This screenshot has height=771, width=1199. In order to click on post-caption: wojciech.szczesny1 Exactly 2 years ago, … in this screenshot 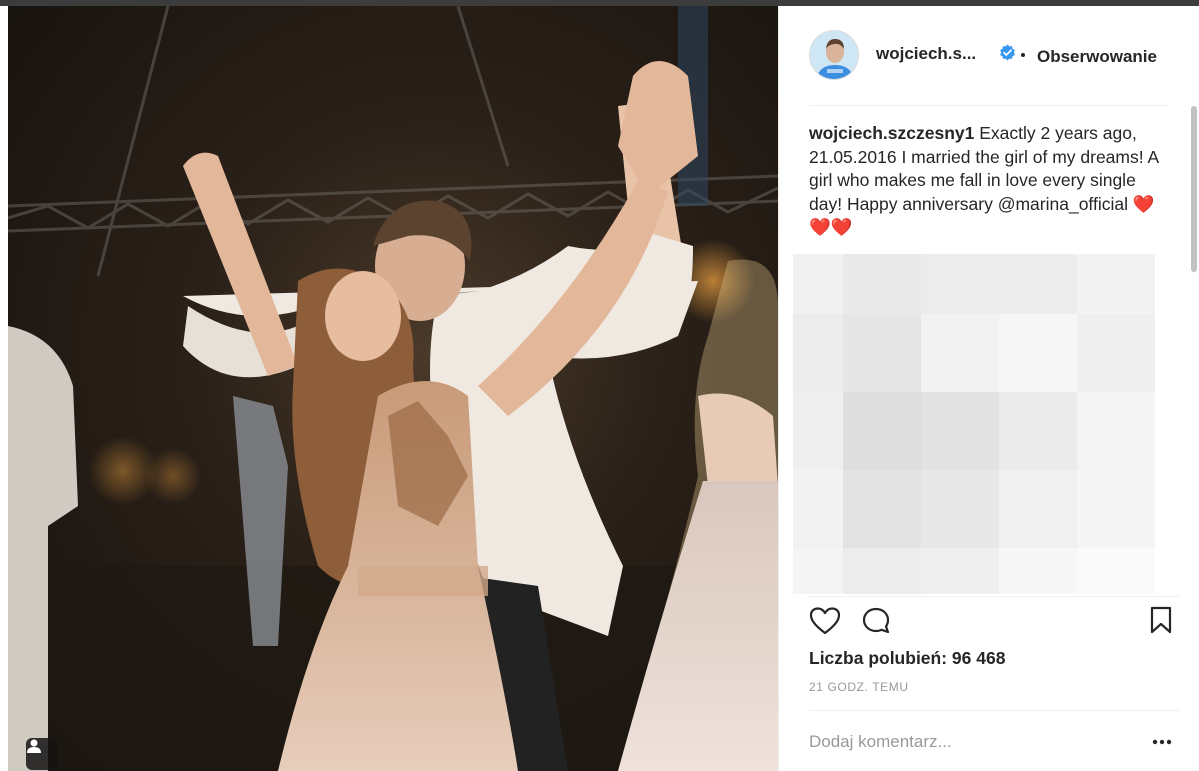, I will do `click(986, 181)`.